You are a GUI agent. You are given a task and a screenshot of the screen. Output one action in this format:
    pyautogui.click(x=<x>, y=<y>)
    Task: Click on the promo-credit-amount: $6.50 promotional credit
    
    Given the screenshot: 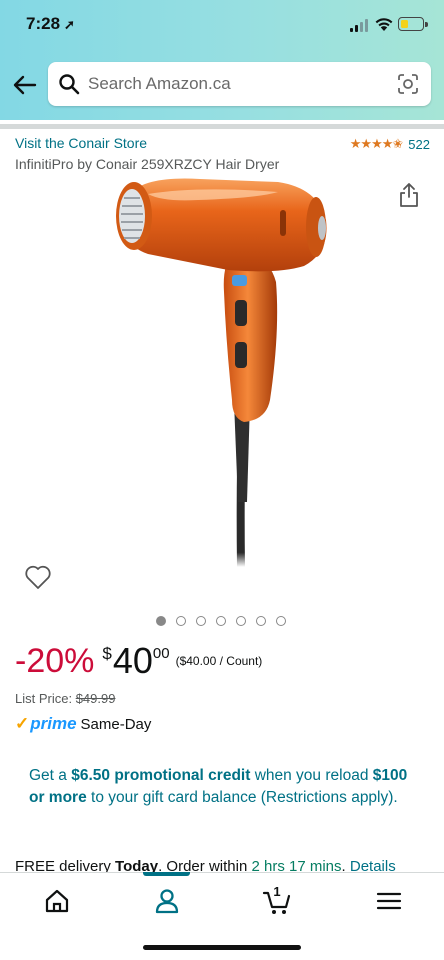 What is the action you would take?
    pyautogui.click(x=161, y=775)
    